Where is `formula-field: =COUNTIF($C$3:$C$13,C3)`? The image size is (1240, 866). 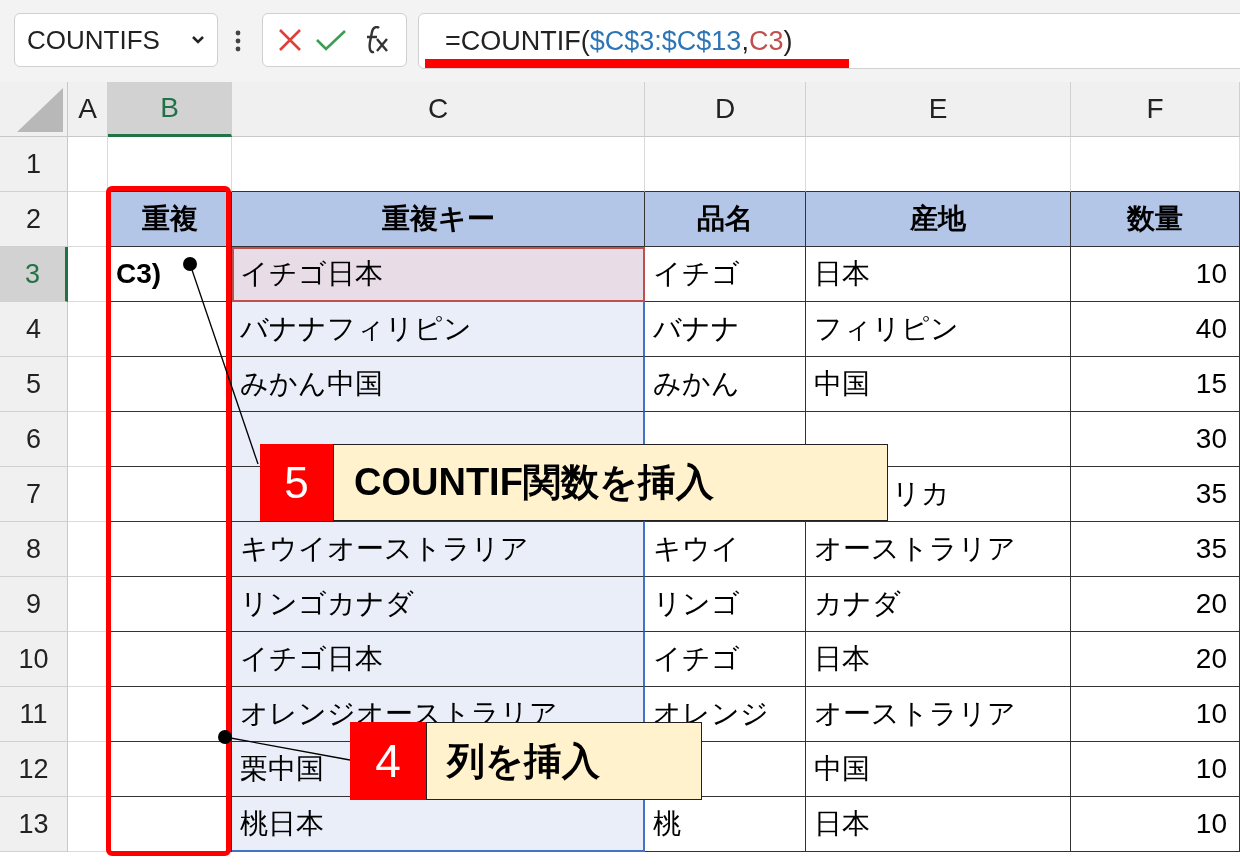
formula-field: =COUNTIF($C$3:$C$13,C3) is located at coordinates (829, 41).